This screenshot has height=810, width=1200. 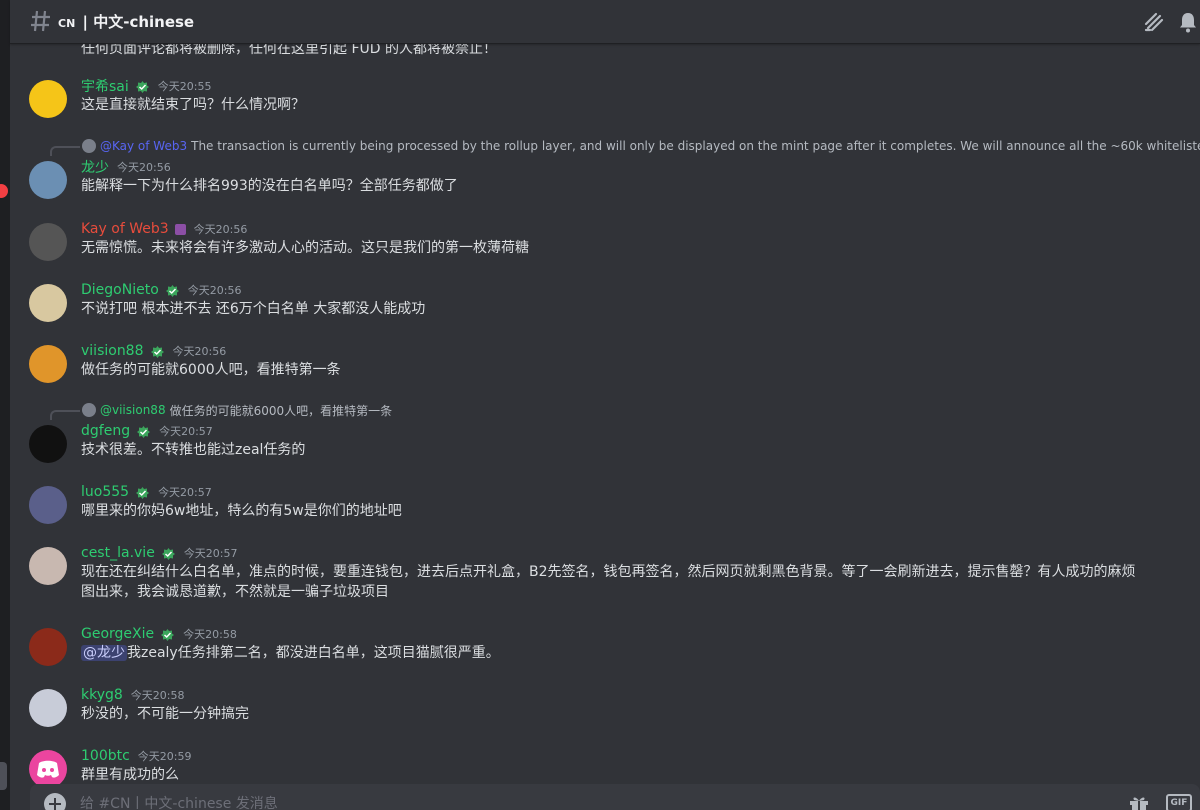 I want to click on message-header: 龙少 今天20:56, so click(x=126, y=167).